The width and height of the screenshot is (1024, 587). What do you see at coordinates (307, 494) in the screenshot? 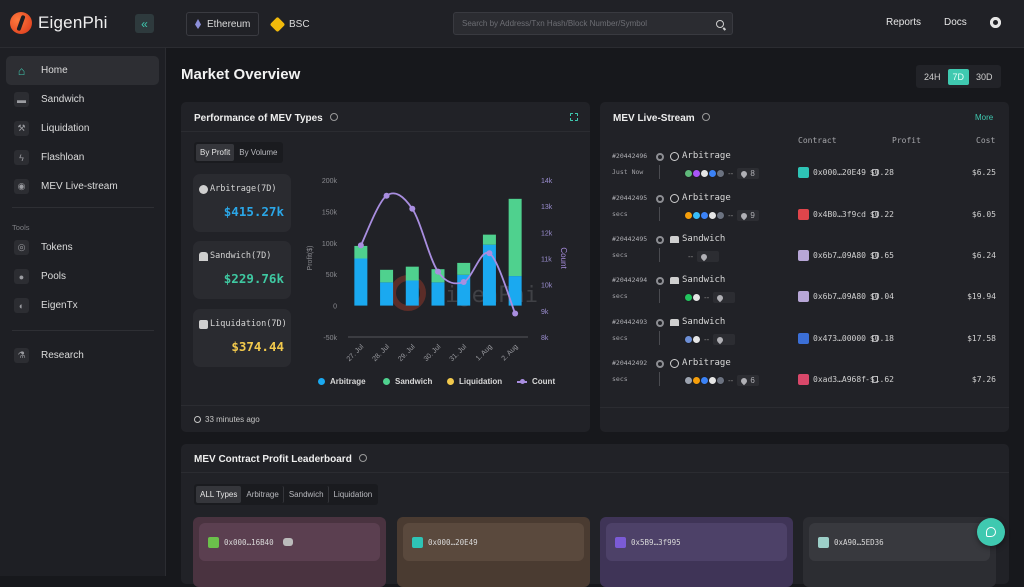
I see `tab-sandwich: Sandwich` at bounding box center [307, 494].